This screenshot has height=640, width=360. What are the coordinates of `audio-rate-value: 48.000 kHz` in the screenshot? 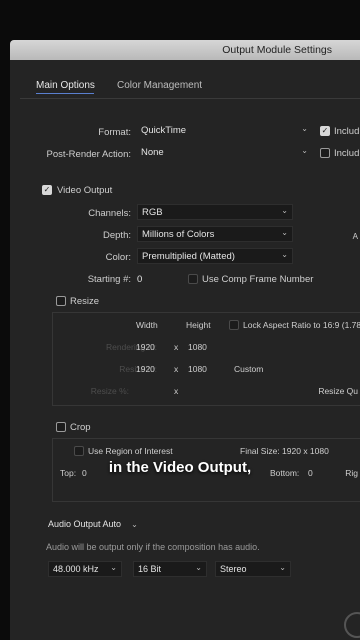 It's located at (76, 569).